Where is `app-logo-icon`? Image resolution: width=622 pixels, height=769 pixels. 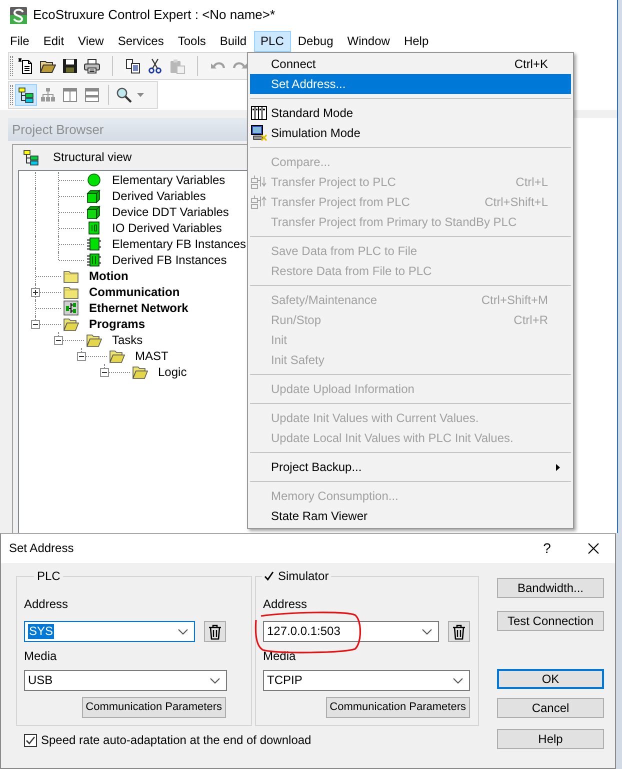 app-logo-icon is located at coordinates (18, 15).